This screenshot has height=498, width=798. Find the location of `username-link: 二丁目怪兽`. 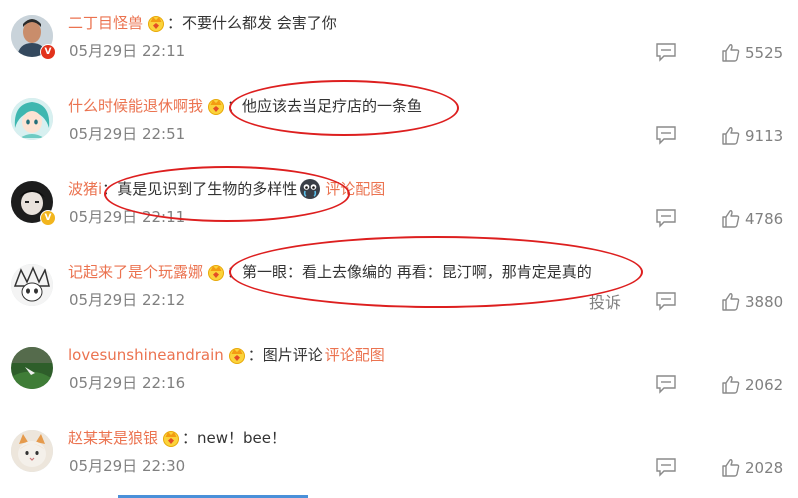

username-link: 二丁目怪兽 is located at coordinates (105, 23).